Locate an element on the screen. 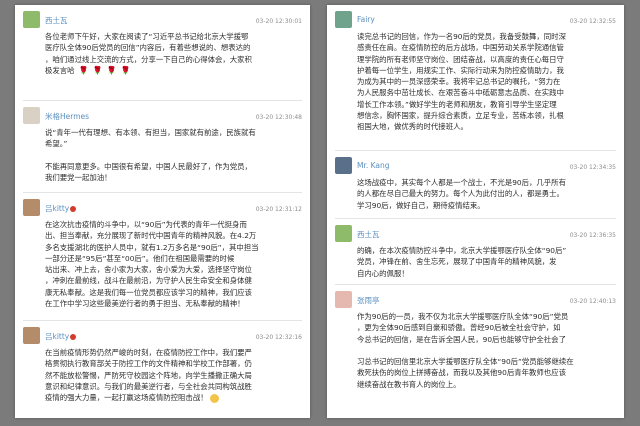 The image size is (640, 426). comment-text-line: 继续奋战在教书育人的岗位上。 is located at coordinates (409, 384).